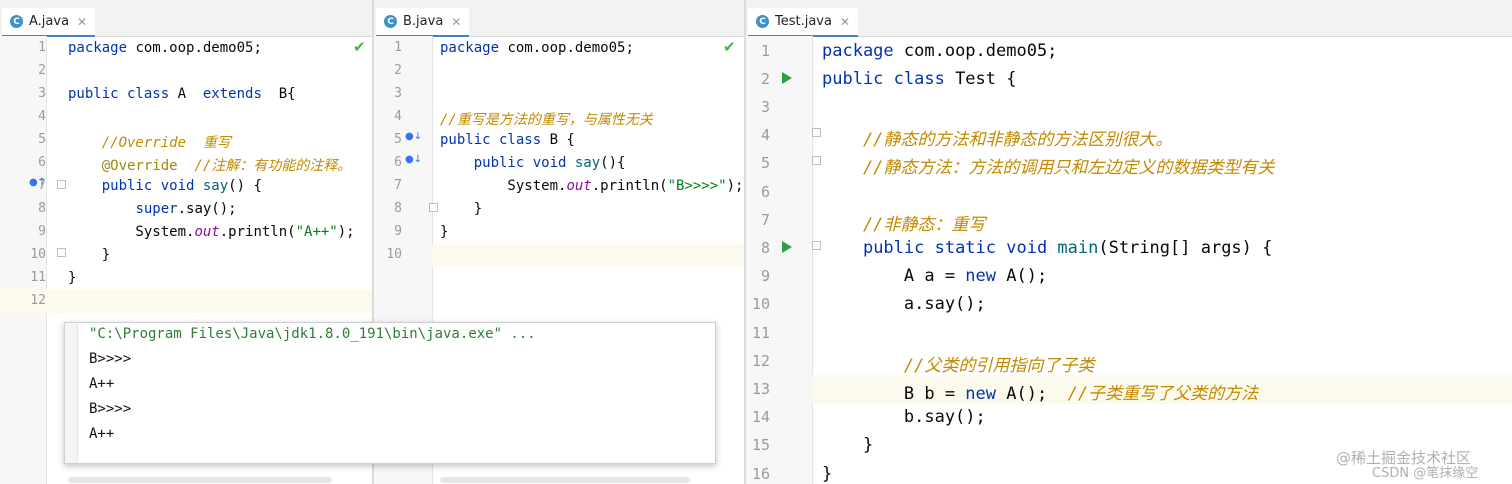 The height and width of the screenshot is (484, 1512). Describe the element at coordinates (592, 185) in the screenshot. I see `code-line: System.out.println("B>>>>");` at that location.